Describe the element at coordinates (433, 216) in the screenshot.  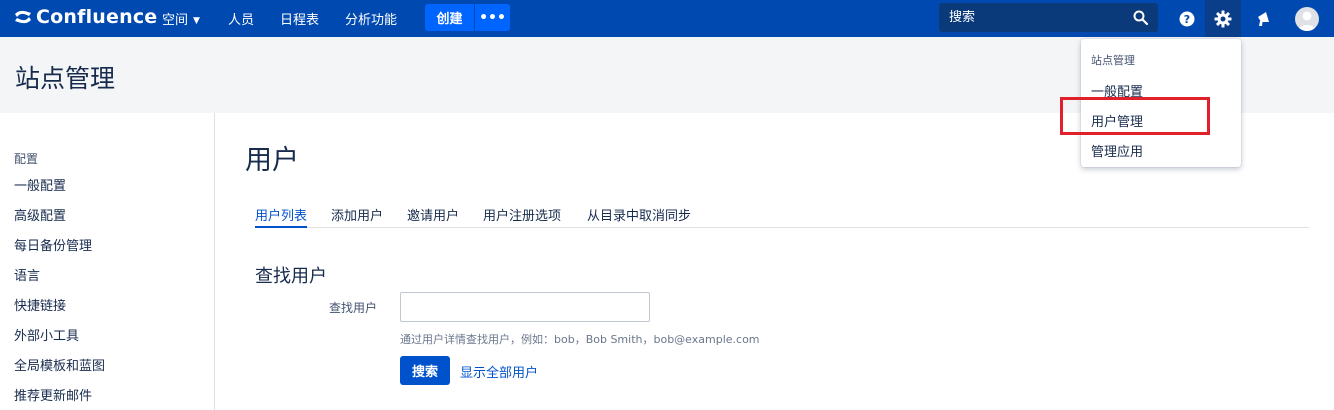
I see `tab-invite-user: 邀请用户` at that location.